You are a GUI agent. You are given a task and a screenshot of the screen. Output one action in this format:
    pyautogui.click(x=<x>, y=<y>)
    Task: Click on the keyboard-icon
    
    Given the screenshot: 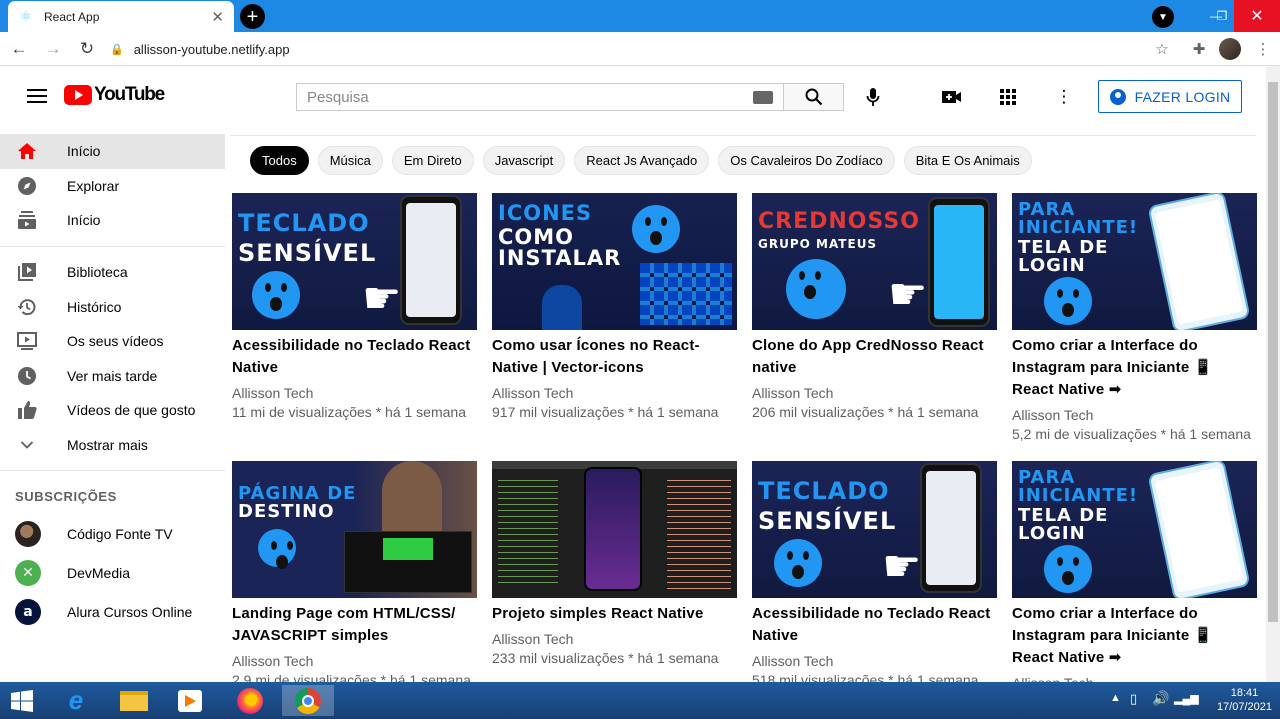 What is the action you would take?
    pyautogui.click(x=763, y=97)
    